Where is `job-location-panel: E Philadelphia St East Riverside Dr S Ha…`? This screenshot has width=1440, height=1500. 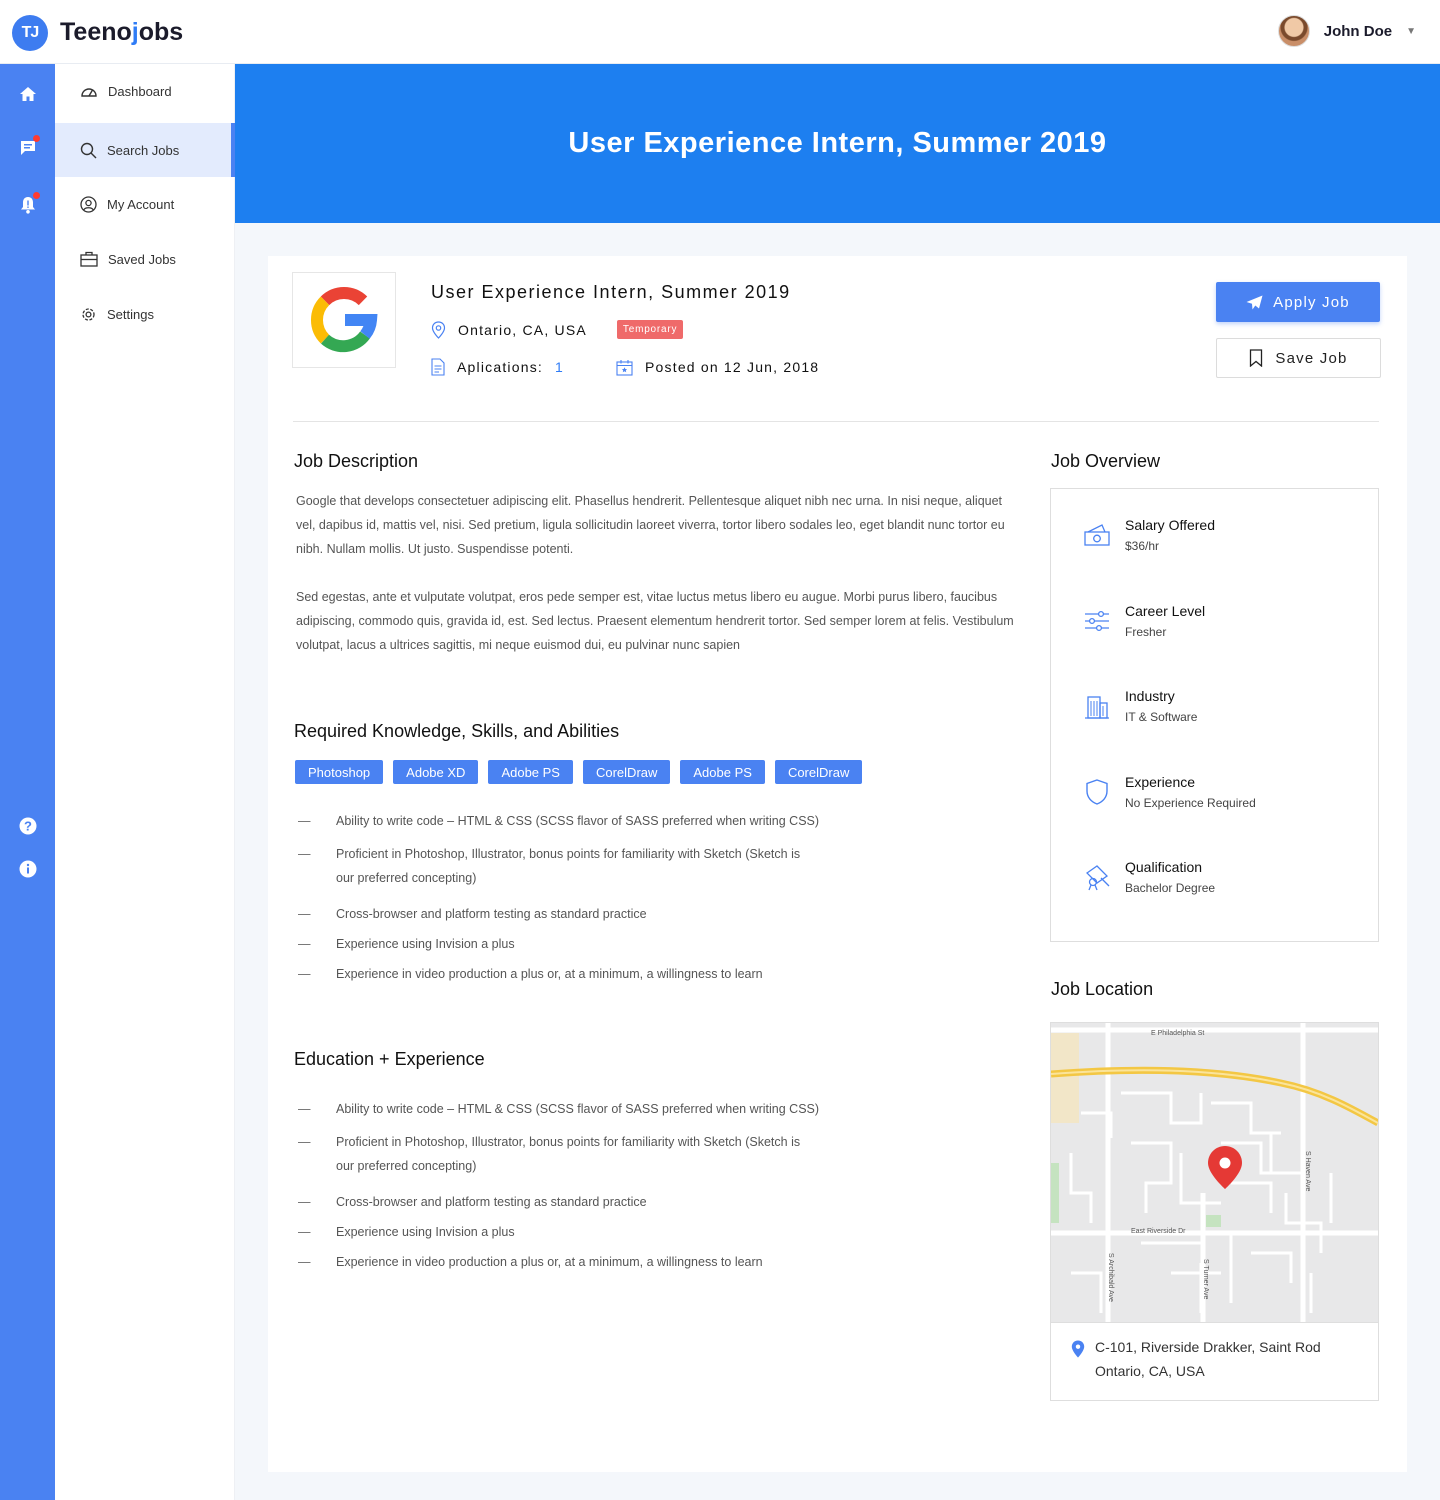
job-location-panel: E Philadelphia St East Riverside Dr S Ha… is located at coordinates (1214, 1211).